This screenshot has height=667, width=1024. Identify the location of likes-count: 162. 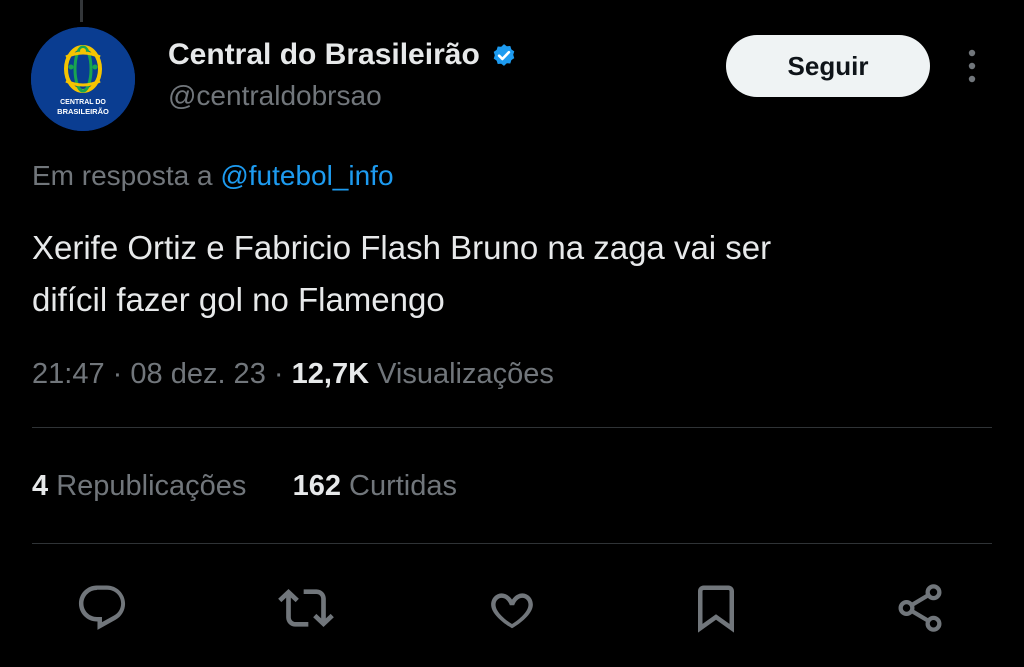
(316, 486).